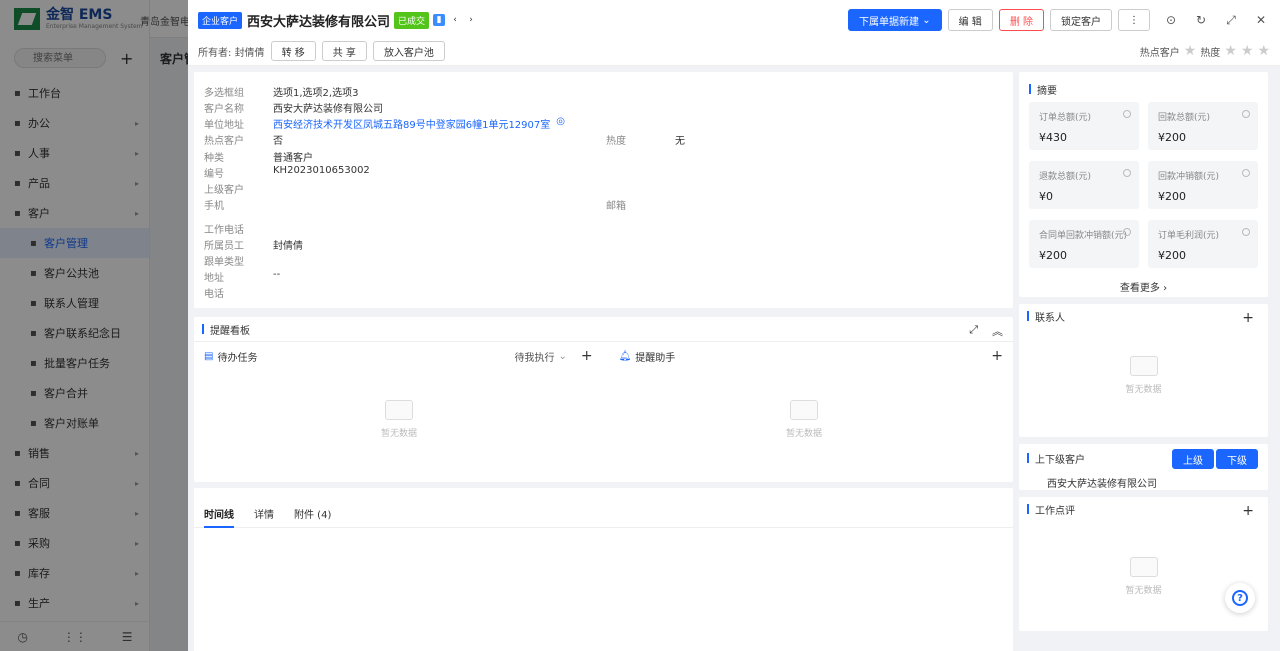 The width and height of the screenshot is (1280, 651). What do you see at coordinates (214, 294) in the screenshot?
I see `field-label: 电话` at bounding box center [214, 294].